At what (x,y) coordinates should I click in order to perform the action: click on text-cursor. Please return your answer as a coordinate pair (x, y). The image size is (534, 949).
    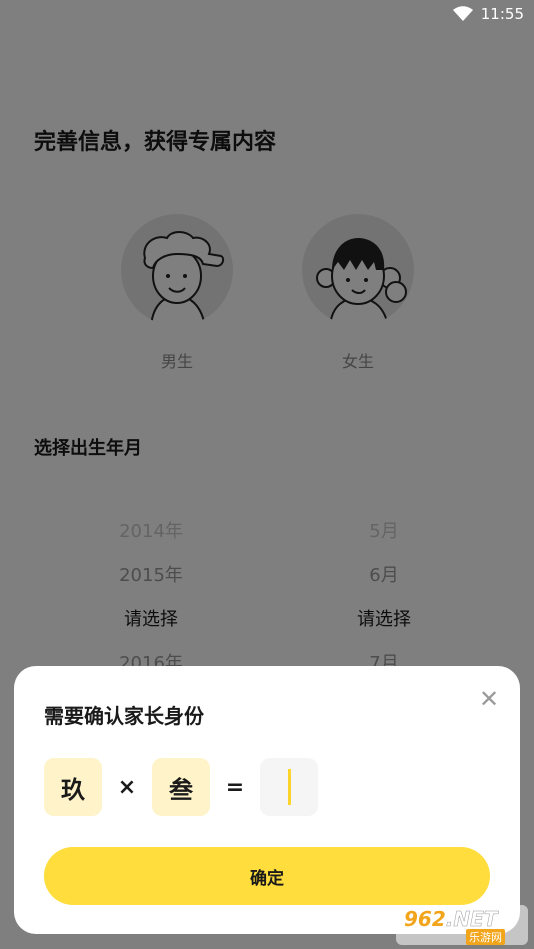
    Looking at the image, I should click on (289, 787).